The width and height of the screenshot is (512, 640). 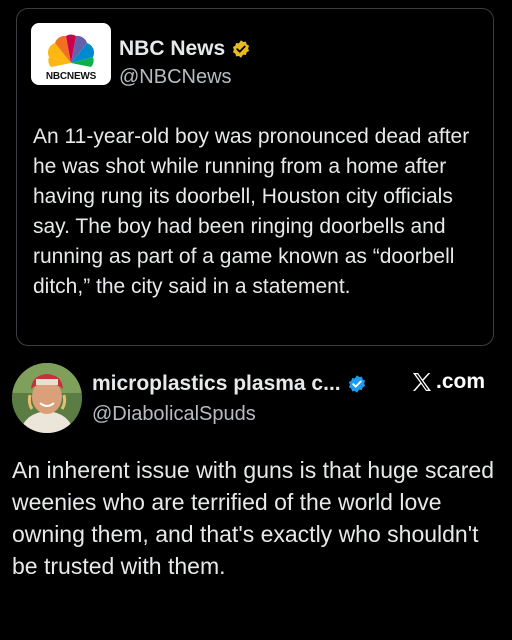 I want to click on user-avatar, so click(x=47, y=398).